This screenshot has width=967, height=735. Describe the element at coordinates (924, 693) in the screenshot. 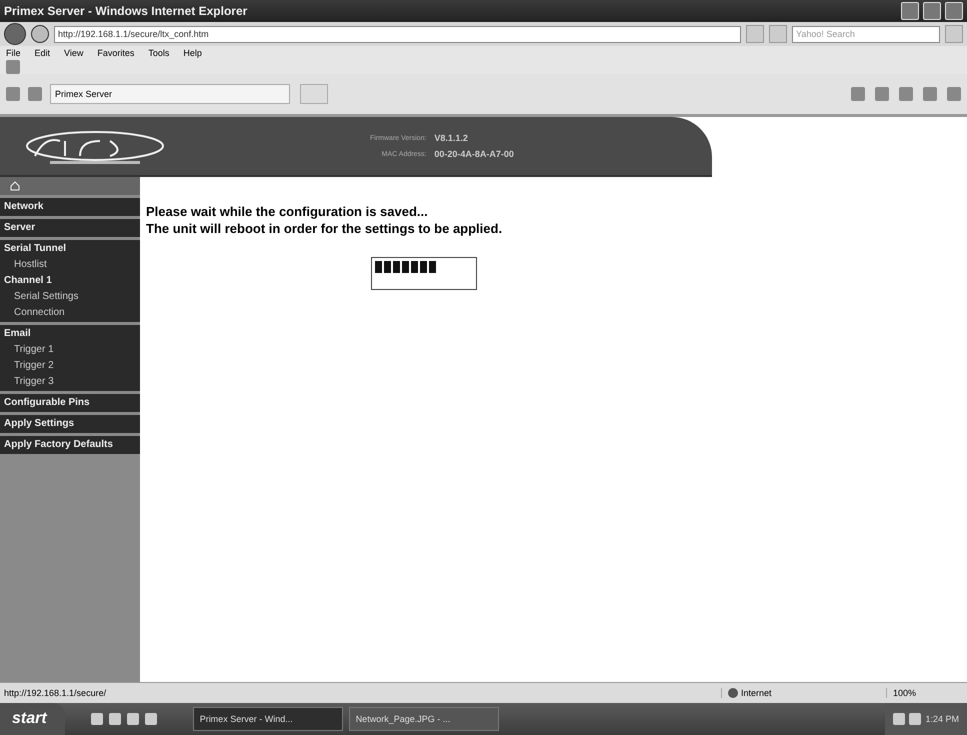

I see `zoom-level: 100%` at that location.